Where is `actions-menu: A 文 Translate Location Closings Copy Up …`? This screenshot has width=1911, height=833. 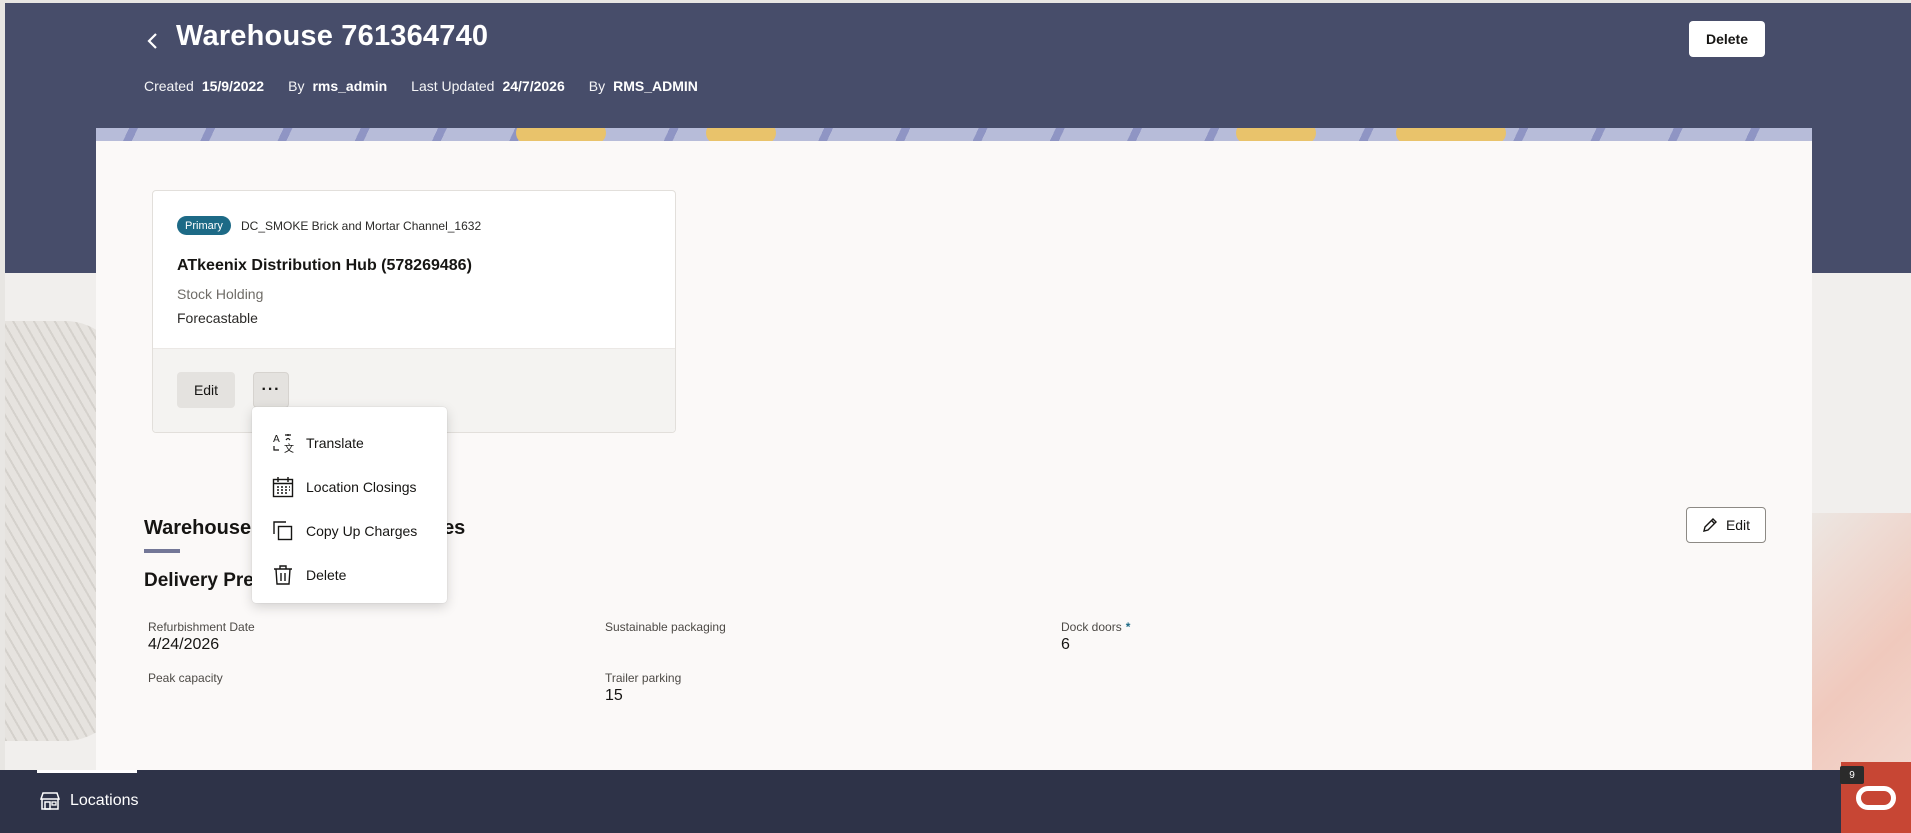
actions-menu: A 文 Translate Location Closings Copy Up … is located at coordinates (349, 505).